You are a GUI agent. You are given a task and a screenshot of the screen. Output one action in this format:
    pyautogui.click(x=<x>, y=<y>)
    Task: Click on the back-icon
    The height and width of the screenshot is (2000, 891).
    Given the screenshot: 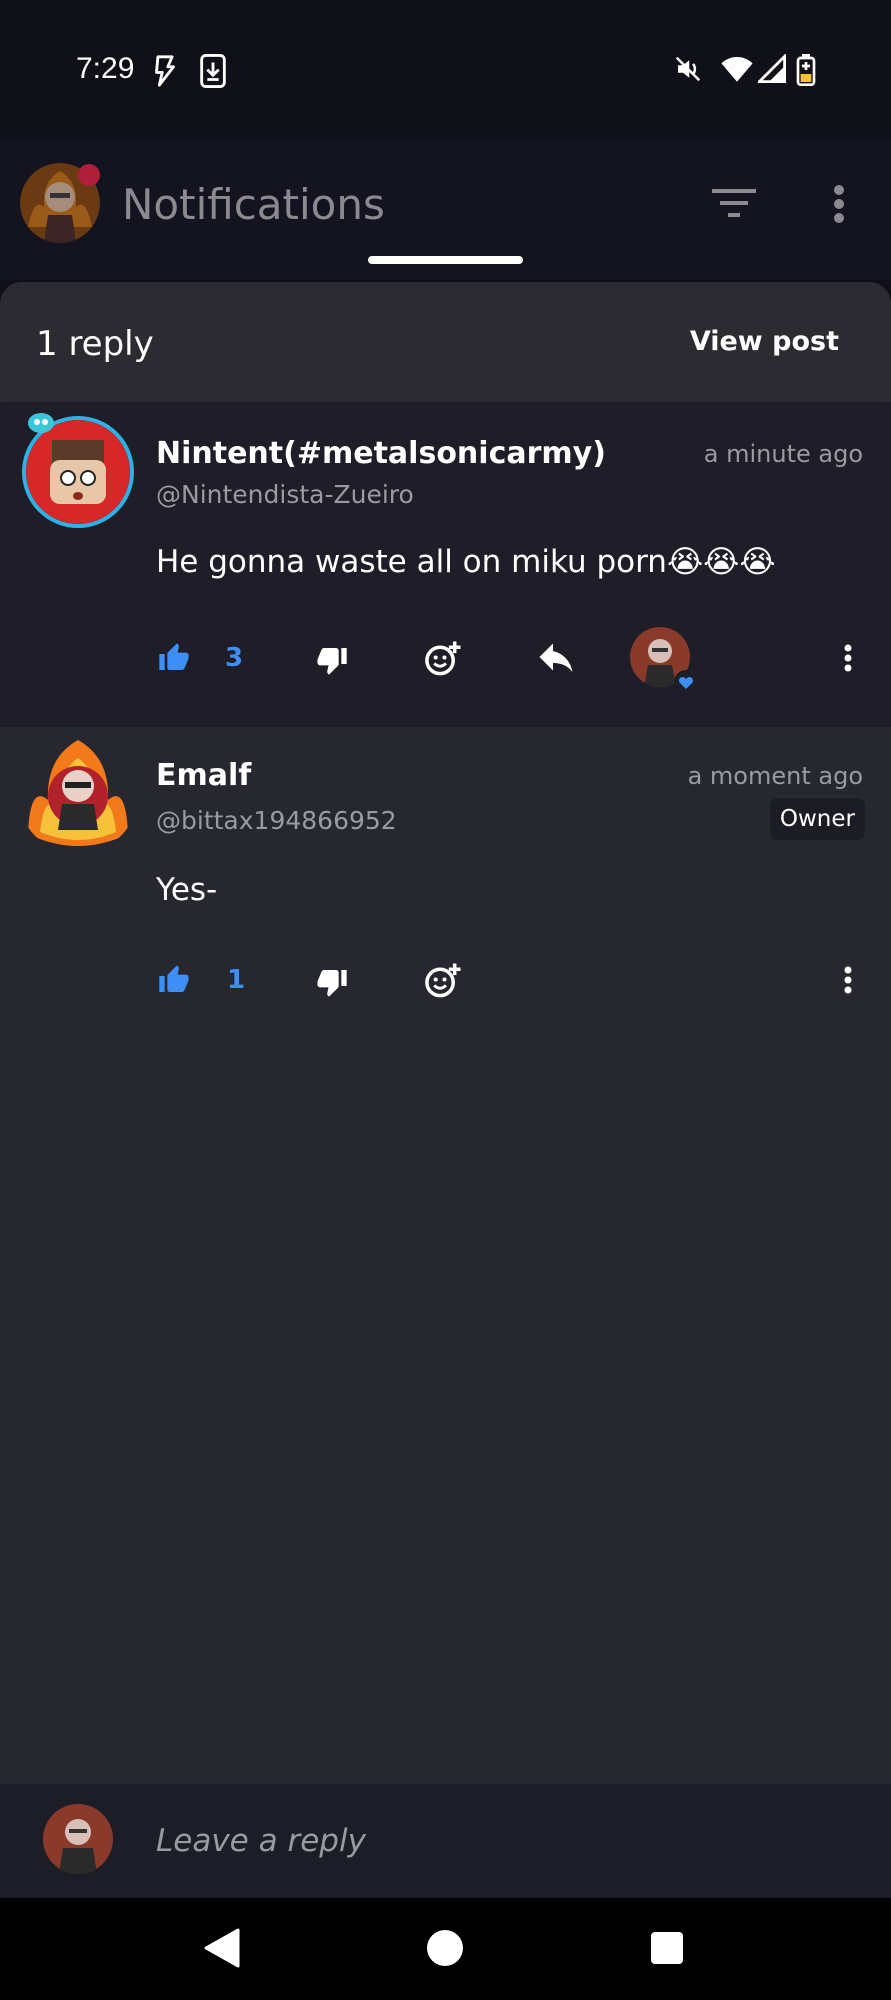 What is the action you would take?
    pyautogui.click(x=222, y=1948)
    